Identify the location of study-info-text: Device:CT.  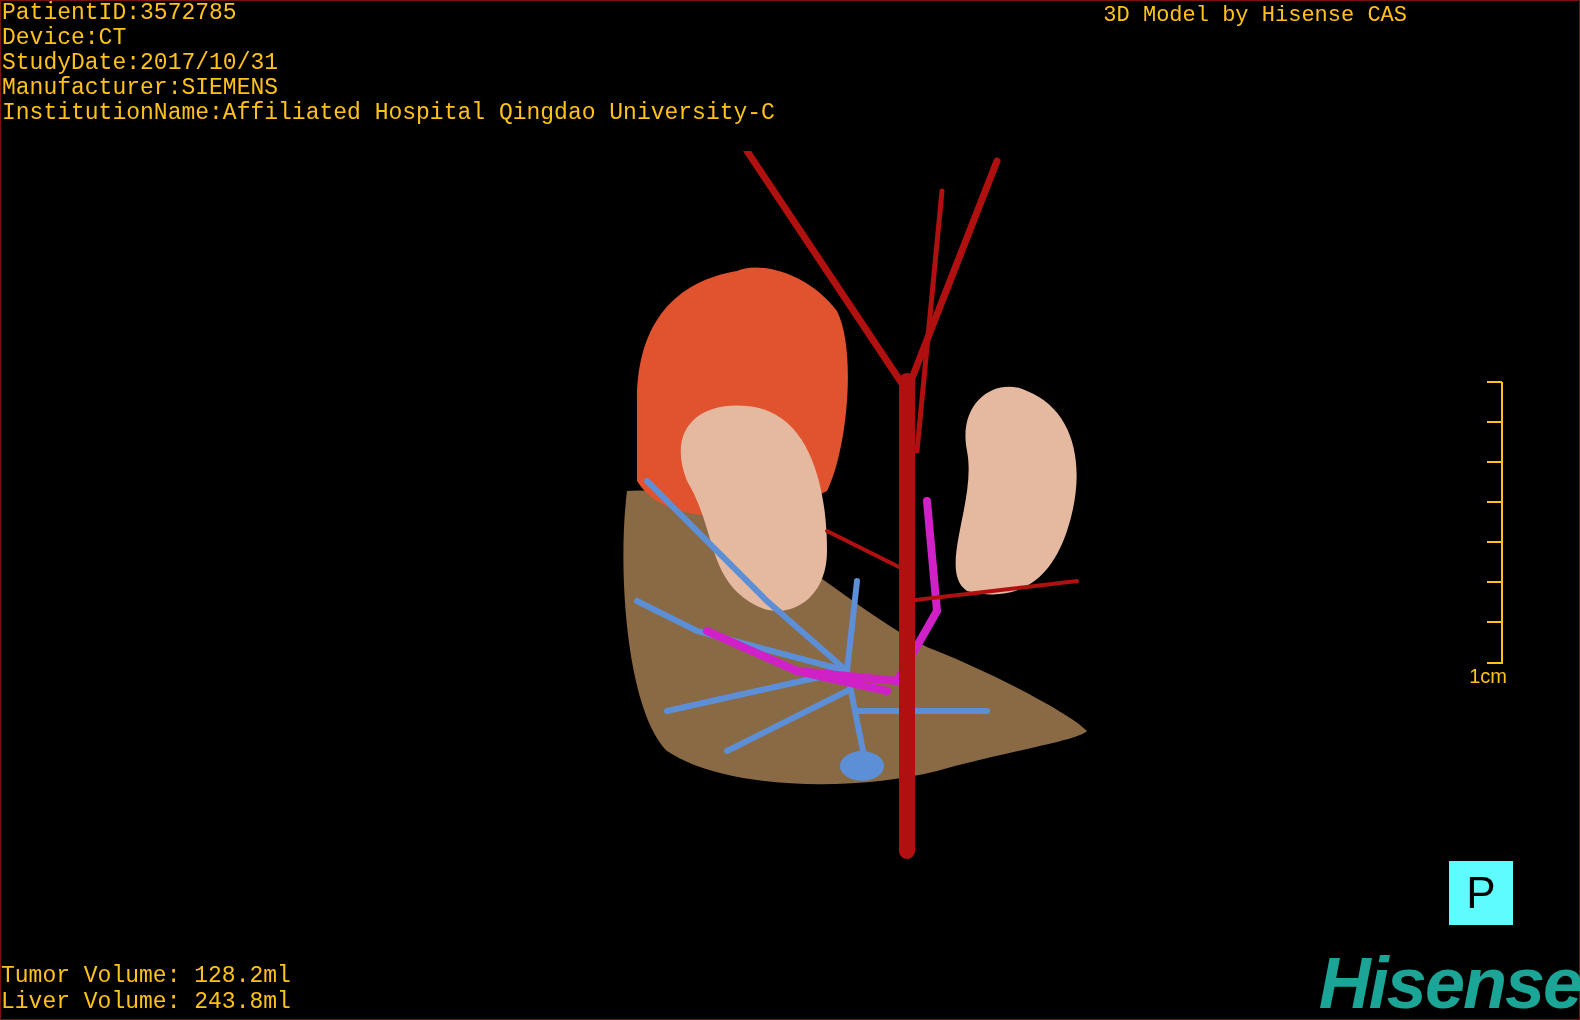
(65, 38).